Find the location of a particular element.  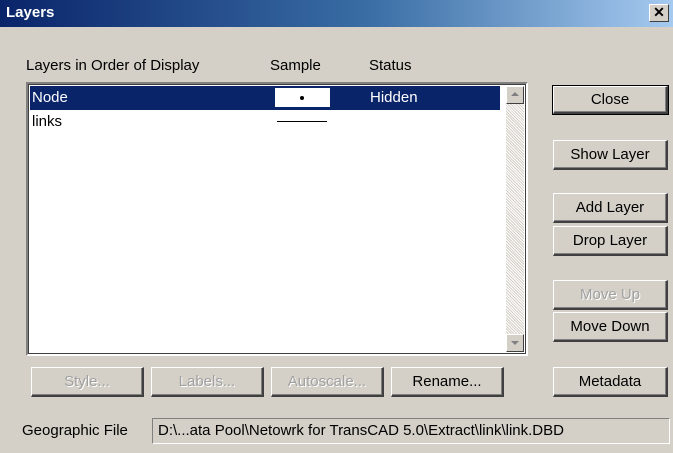

metadata-button: Metadata is located at coordinates (610, 382).